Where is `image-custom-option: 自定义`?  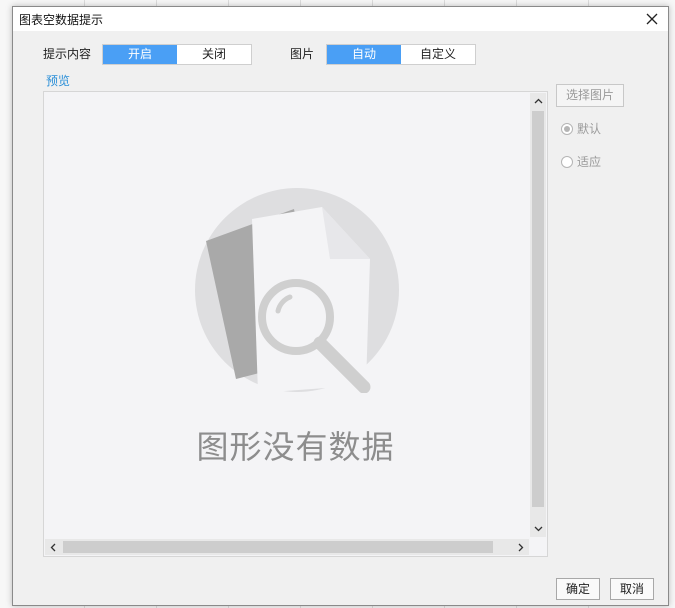
image-custom-option: 自定义 is located at coordinates (438, 54).